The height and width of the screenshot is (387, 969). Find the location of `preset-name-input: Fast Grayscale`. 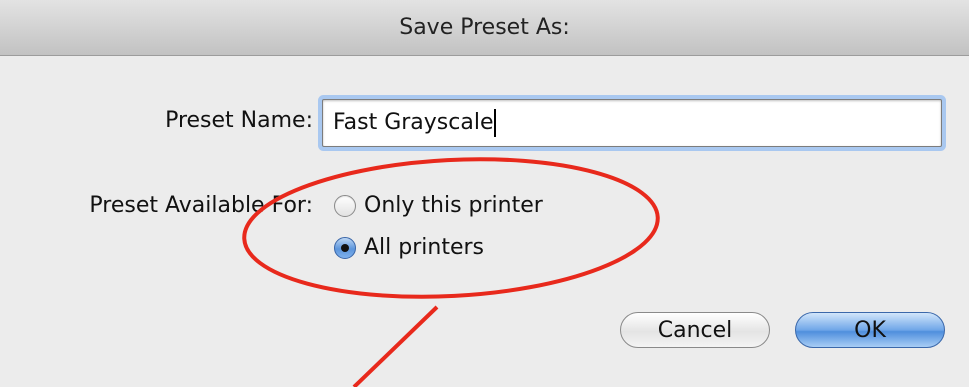

preset-name-input: Fast Grayscale is located at coordinates (632, 123).